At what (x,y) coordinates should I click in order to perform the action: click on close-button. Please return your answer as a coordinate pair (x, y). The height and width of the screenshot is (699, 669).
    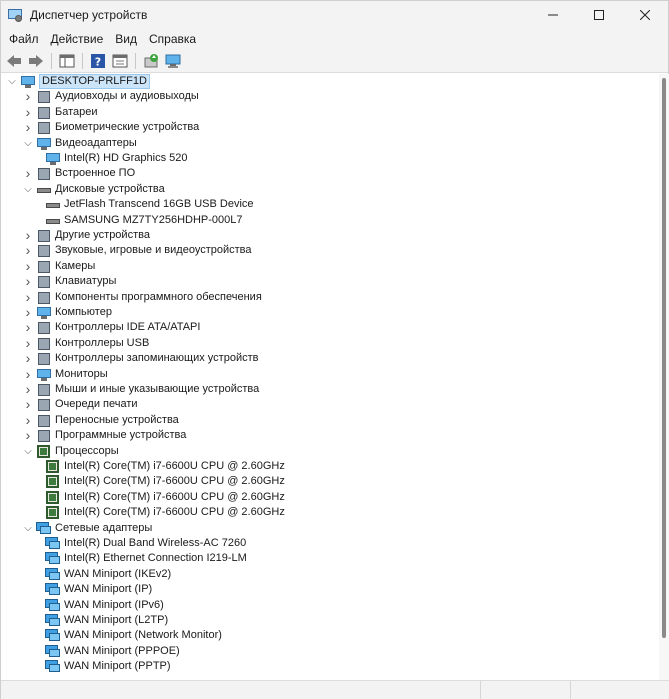
    Looking at the image, I should click on (645, 15).